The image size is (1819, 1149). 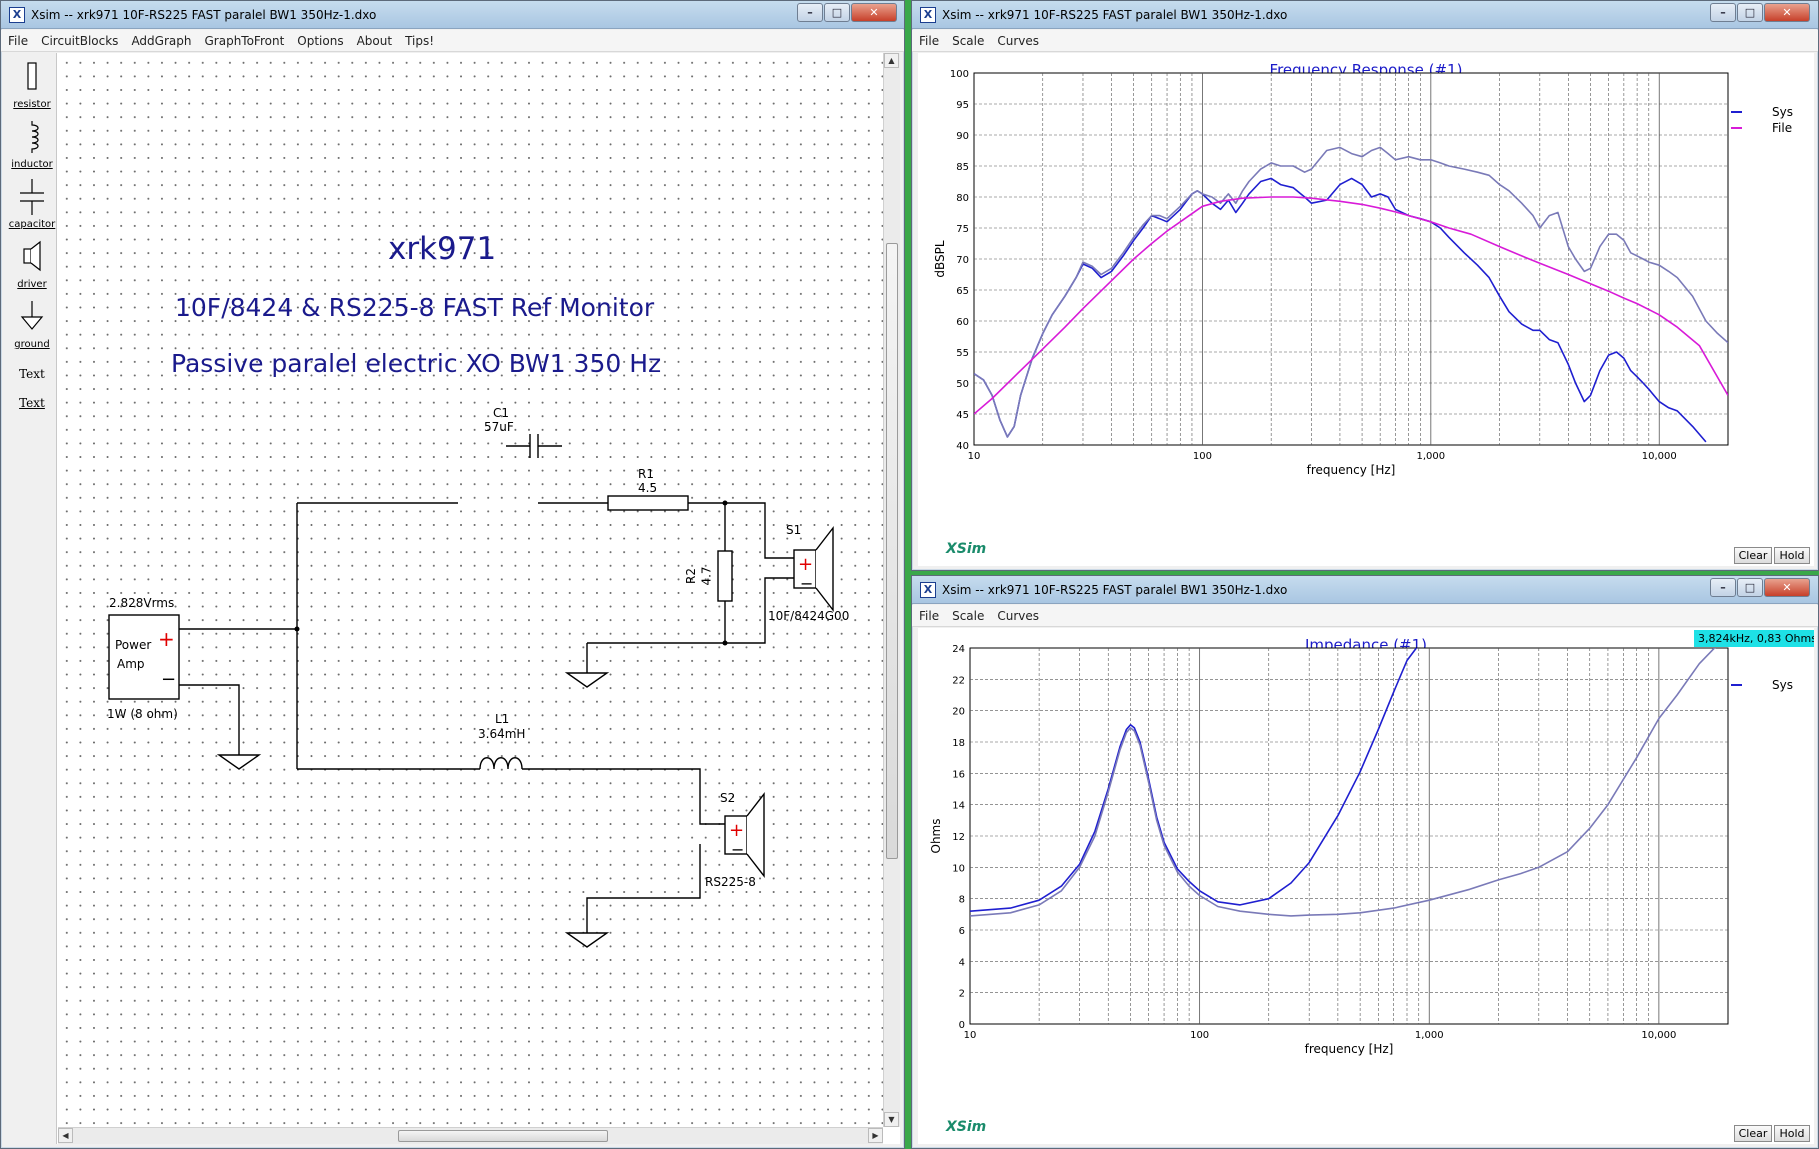 What do you see at coordinates (892, 551) in the screenshot?
I see `vertical-scroll-thumb` at bounding box center [892, 551].